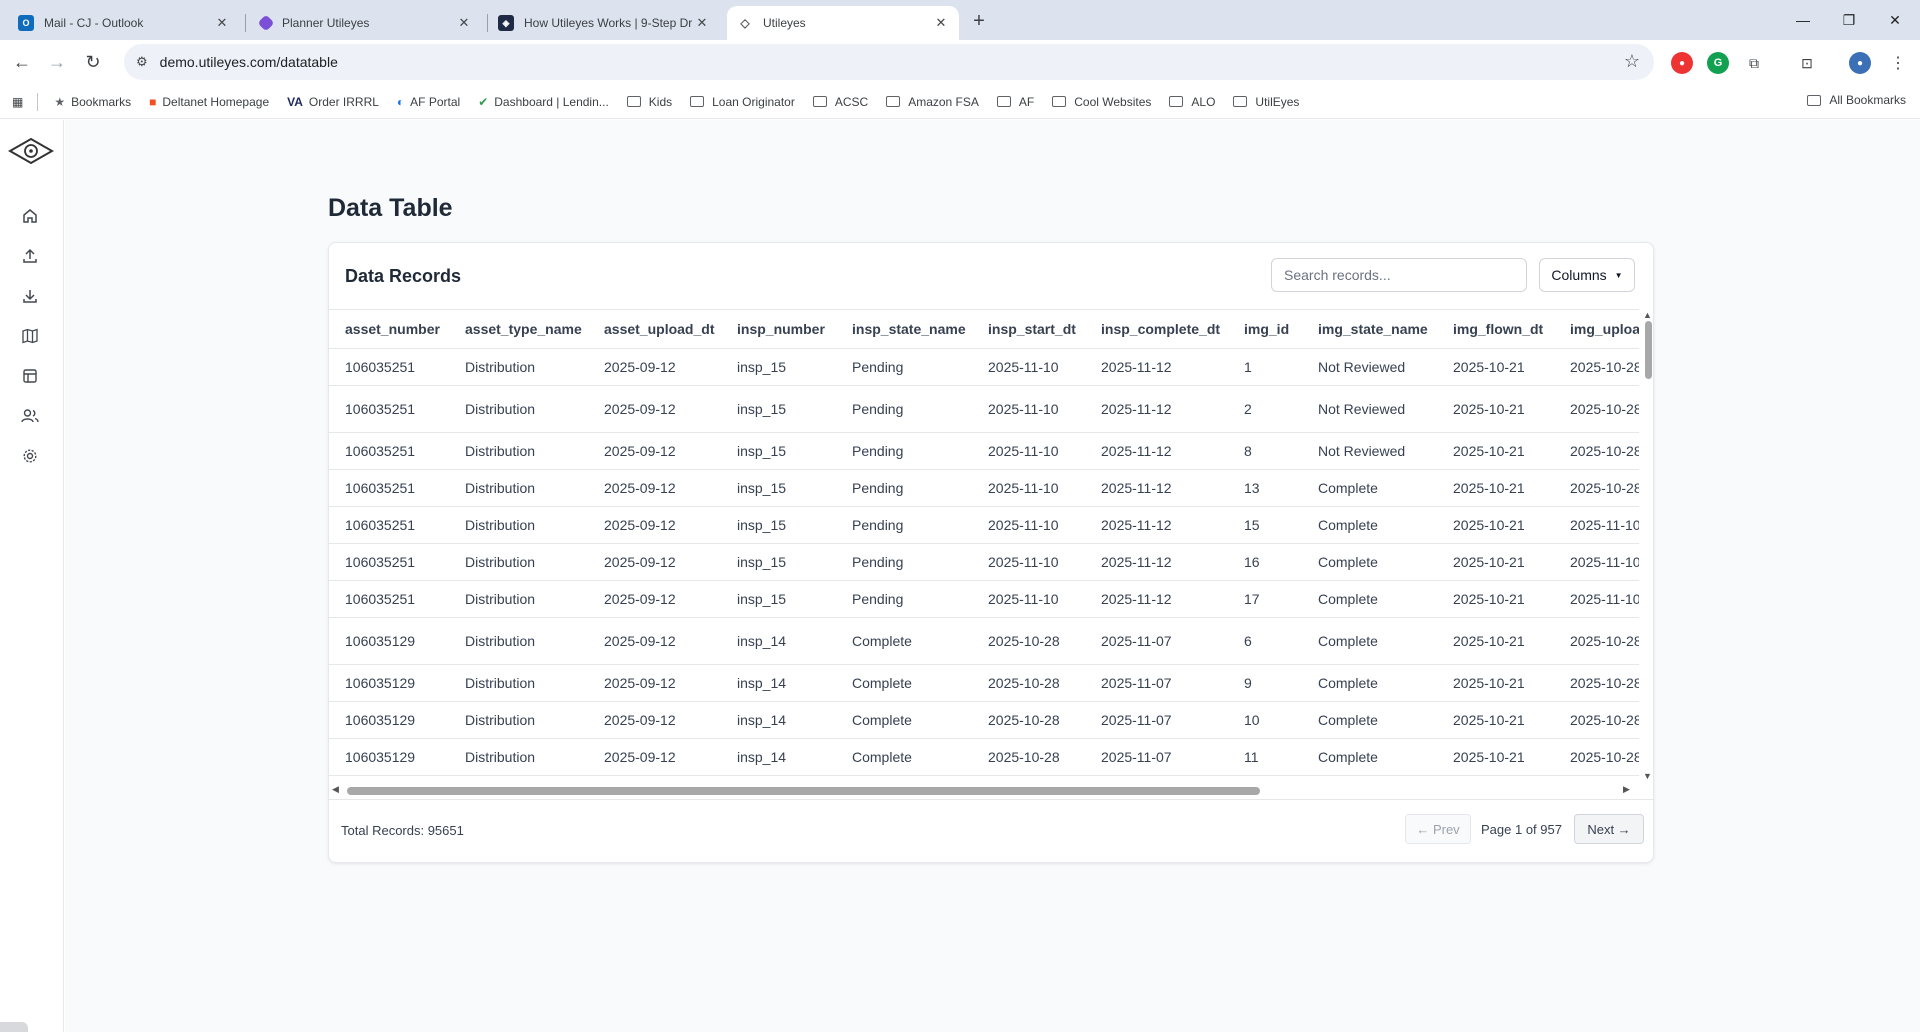  Describe the element at coordinates (1898, 63) in the screenshot. I see `browser-menu-icon: ⋮` at that location.